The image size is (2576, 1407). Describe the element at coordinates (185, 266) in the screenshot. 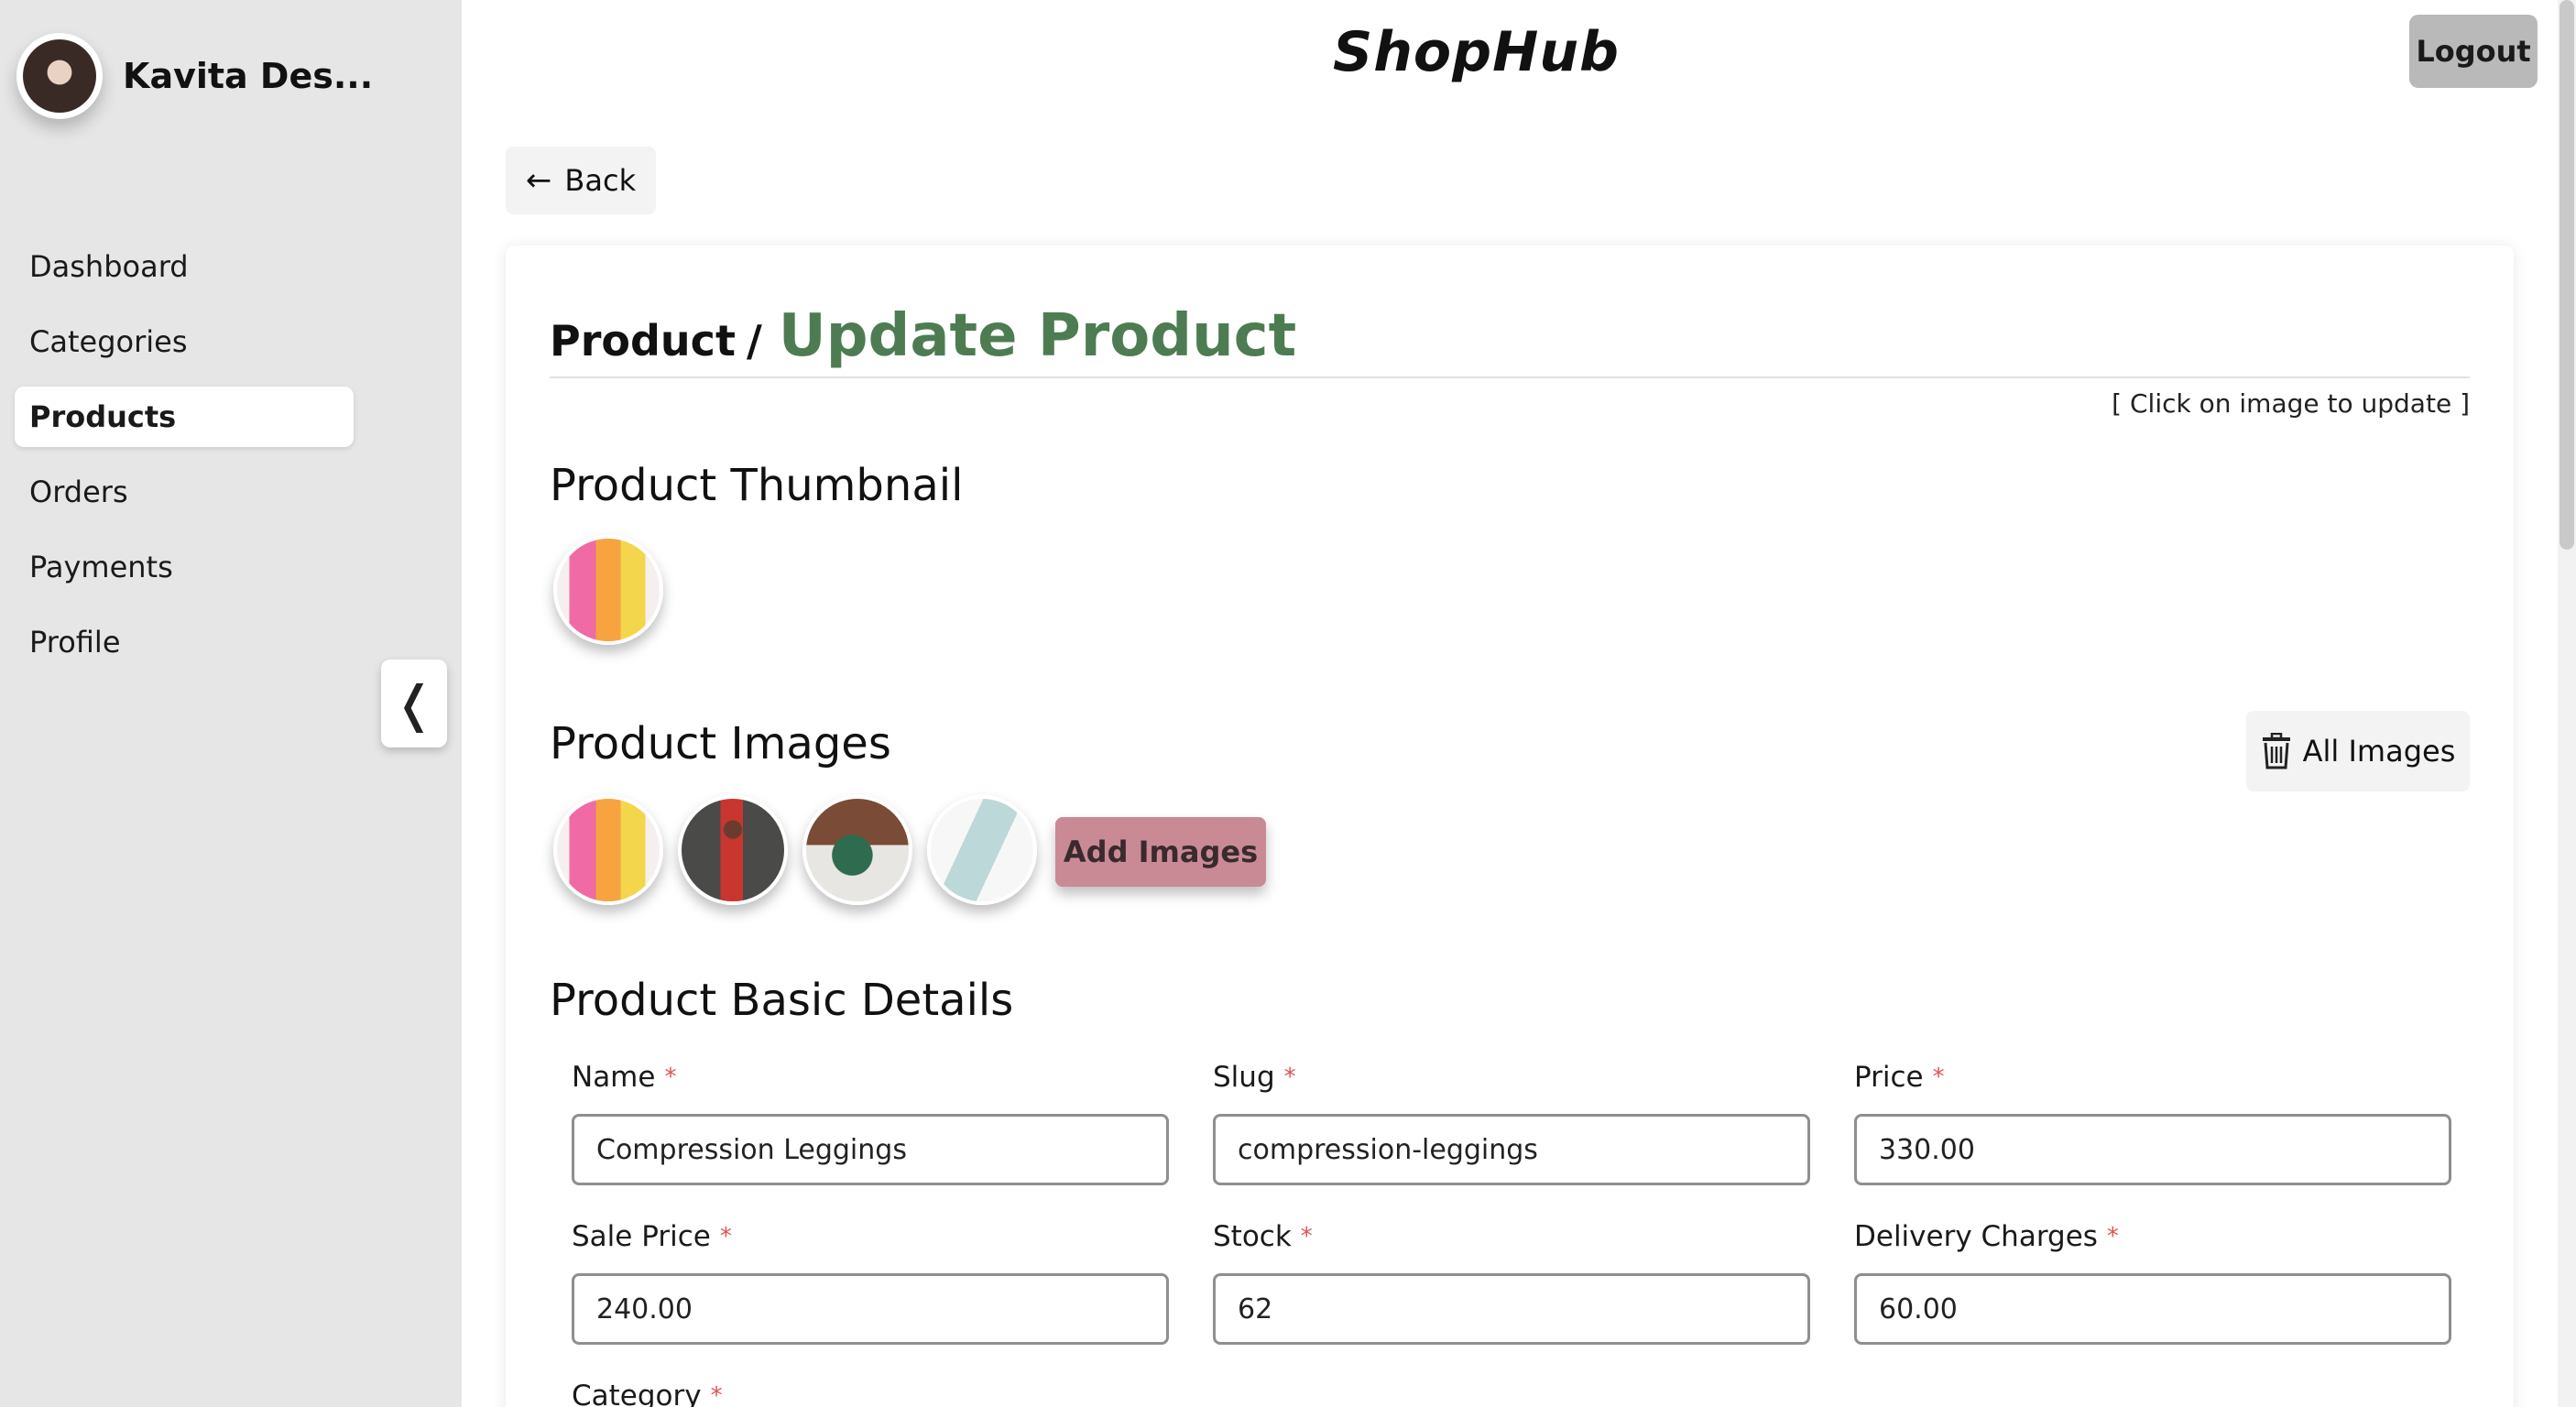

I see `sidebar-item-dashboard: Dashboard` at that location.